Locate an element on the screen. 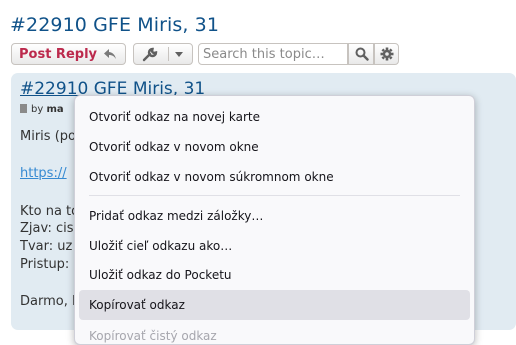  menu-item-label: Kopírovať odkaz is located at coordinates (137, 305).